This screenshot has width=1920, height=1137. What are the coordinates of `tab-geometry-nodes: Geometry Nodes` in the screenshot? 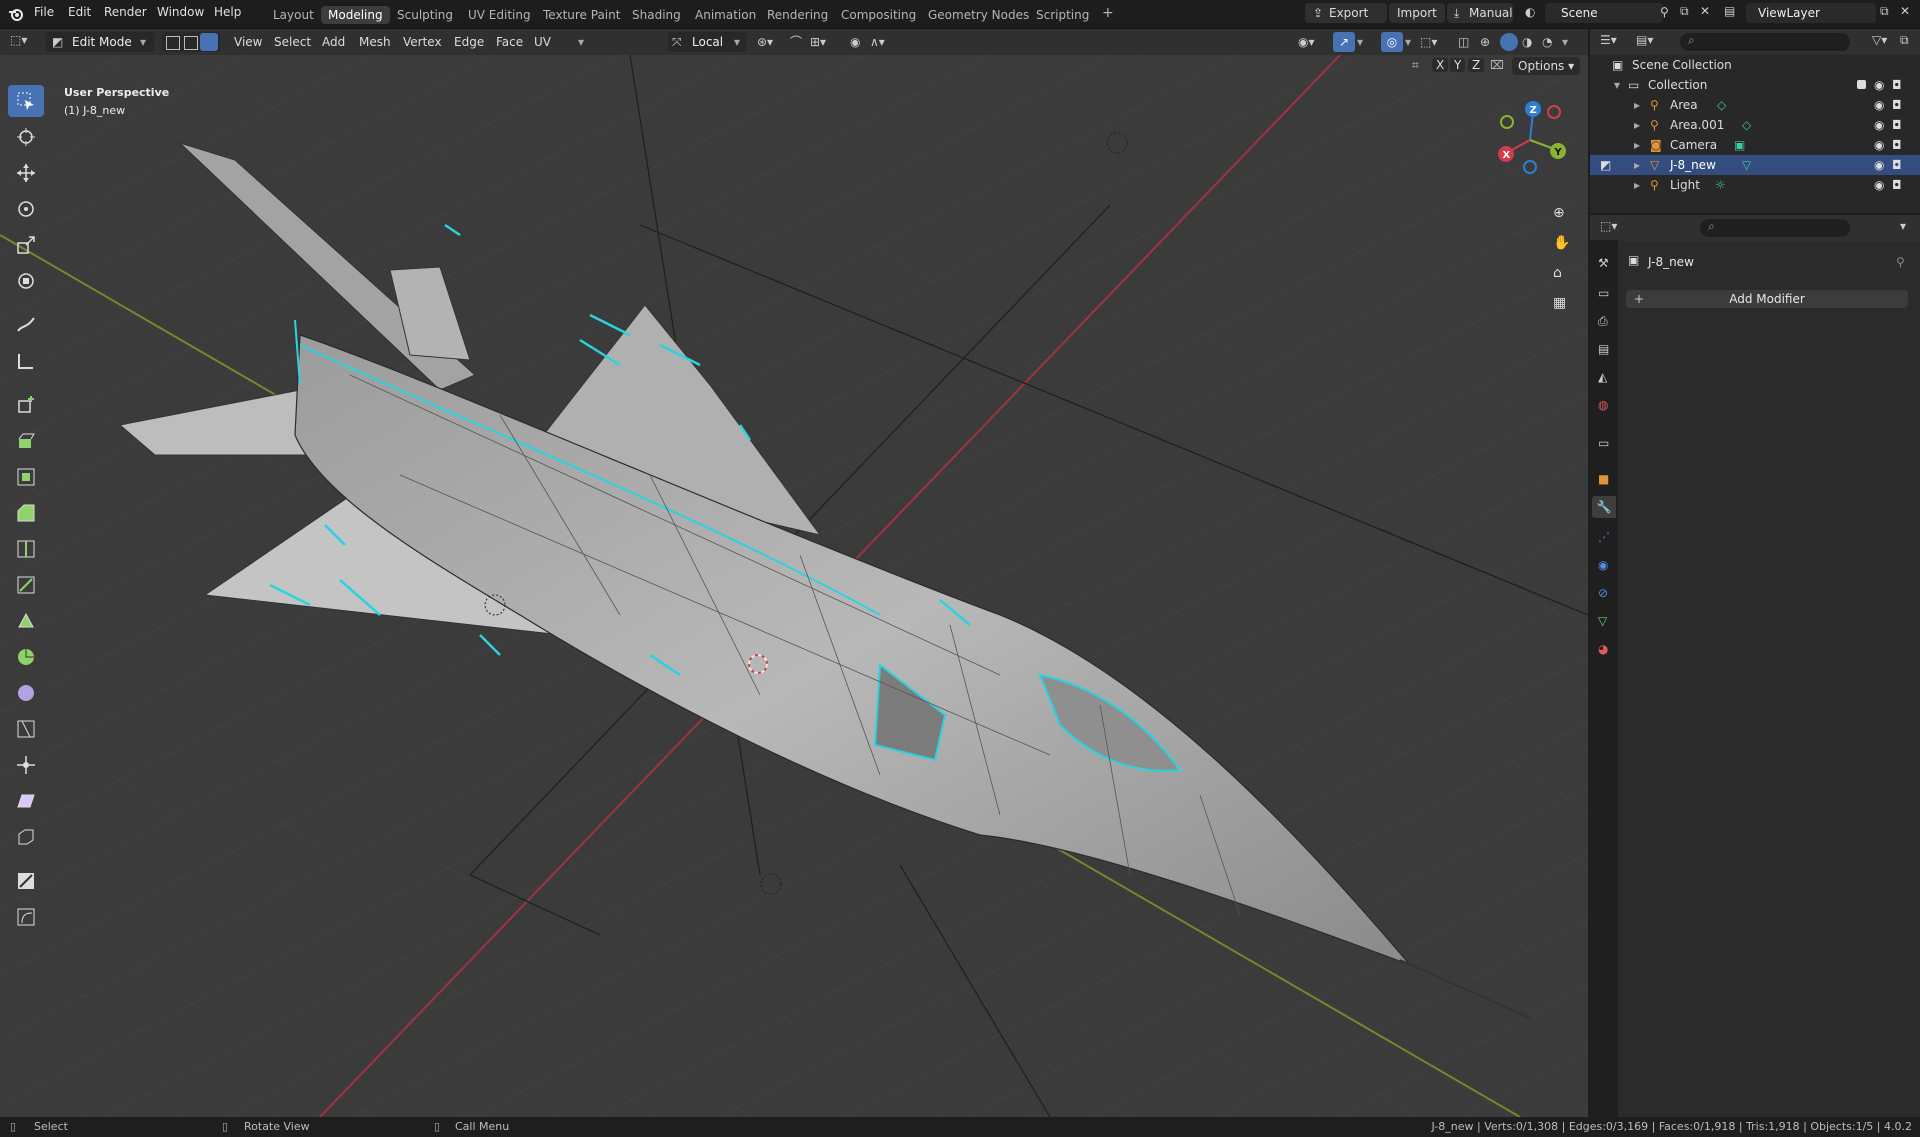 It's located at (978, 15).